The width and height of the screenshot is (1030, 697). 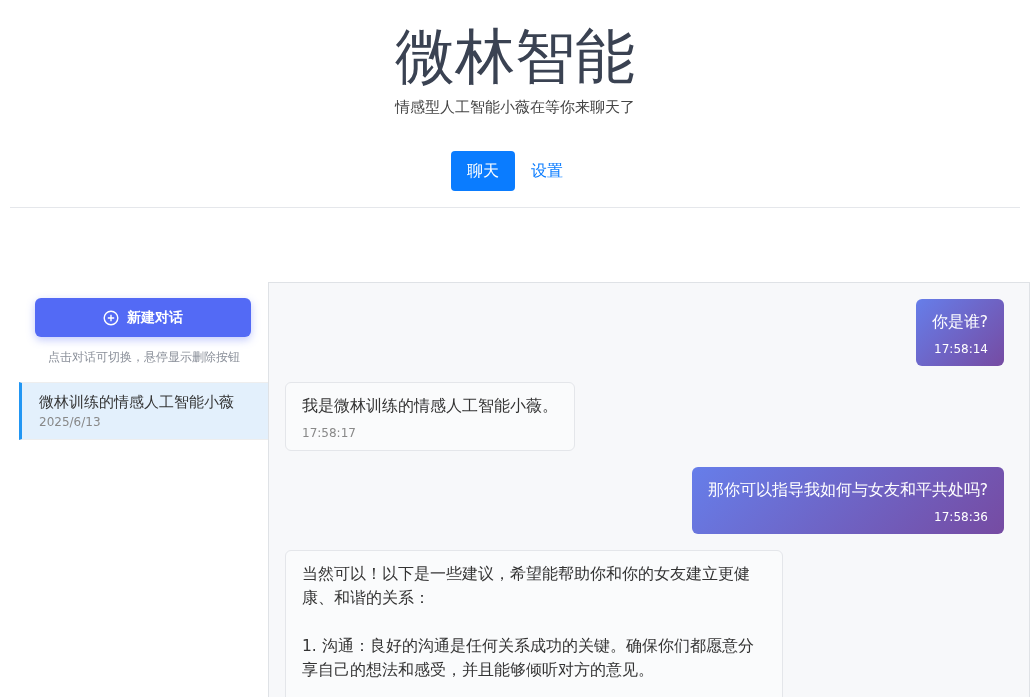 What do you see at coordinates (430, 406) in the screenshot?
I see `message-text: 我是微林训练的情感人工智能小薇。` at bounding box center [430, 406].